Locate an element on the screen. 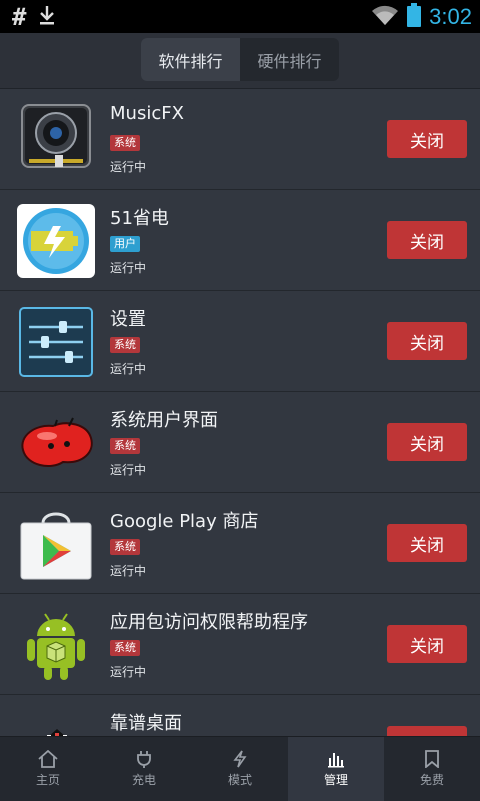  app-name: 靠谱桌面 is located at coordinates (146, 723).